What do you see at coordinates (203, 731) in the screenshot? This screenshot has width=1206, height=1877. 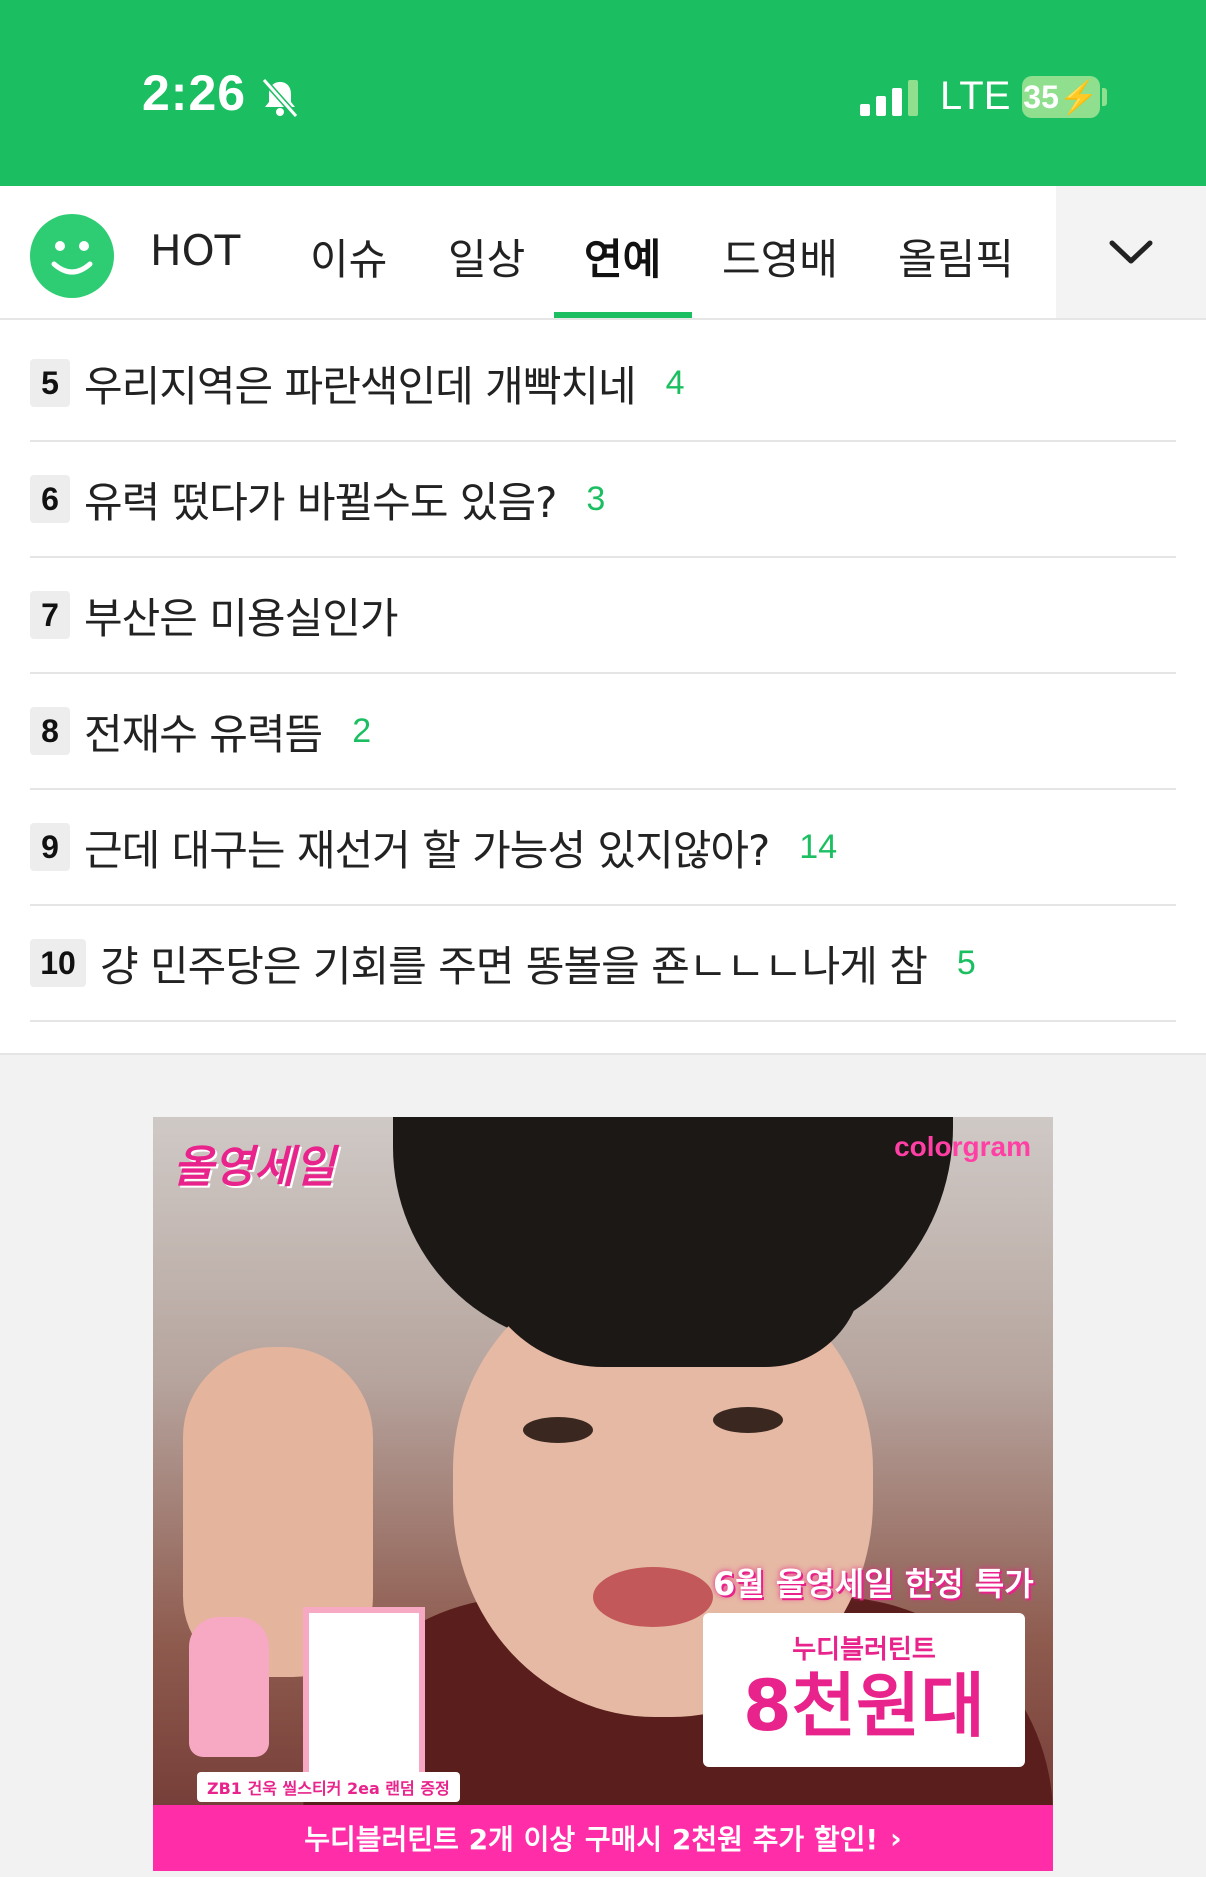 I see `post-title: 전재수 유력뜸` at bounding box center [203, 731].